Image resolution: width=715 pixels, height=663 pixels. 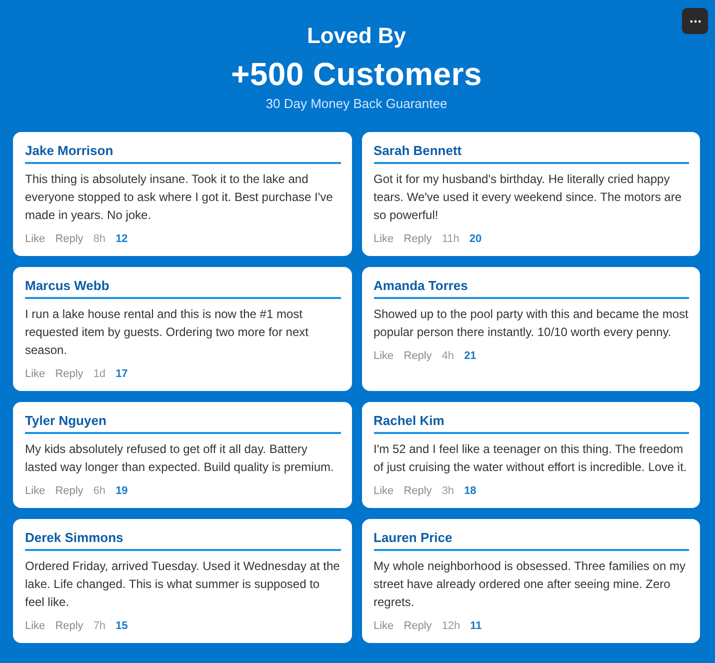 I want to click on review-text: My kids absolutely refused to get off it all day. Battery lasted way longer than expected. Build quality is premium., so click(x=180, y=458).